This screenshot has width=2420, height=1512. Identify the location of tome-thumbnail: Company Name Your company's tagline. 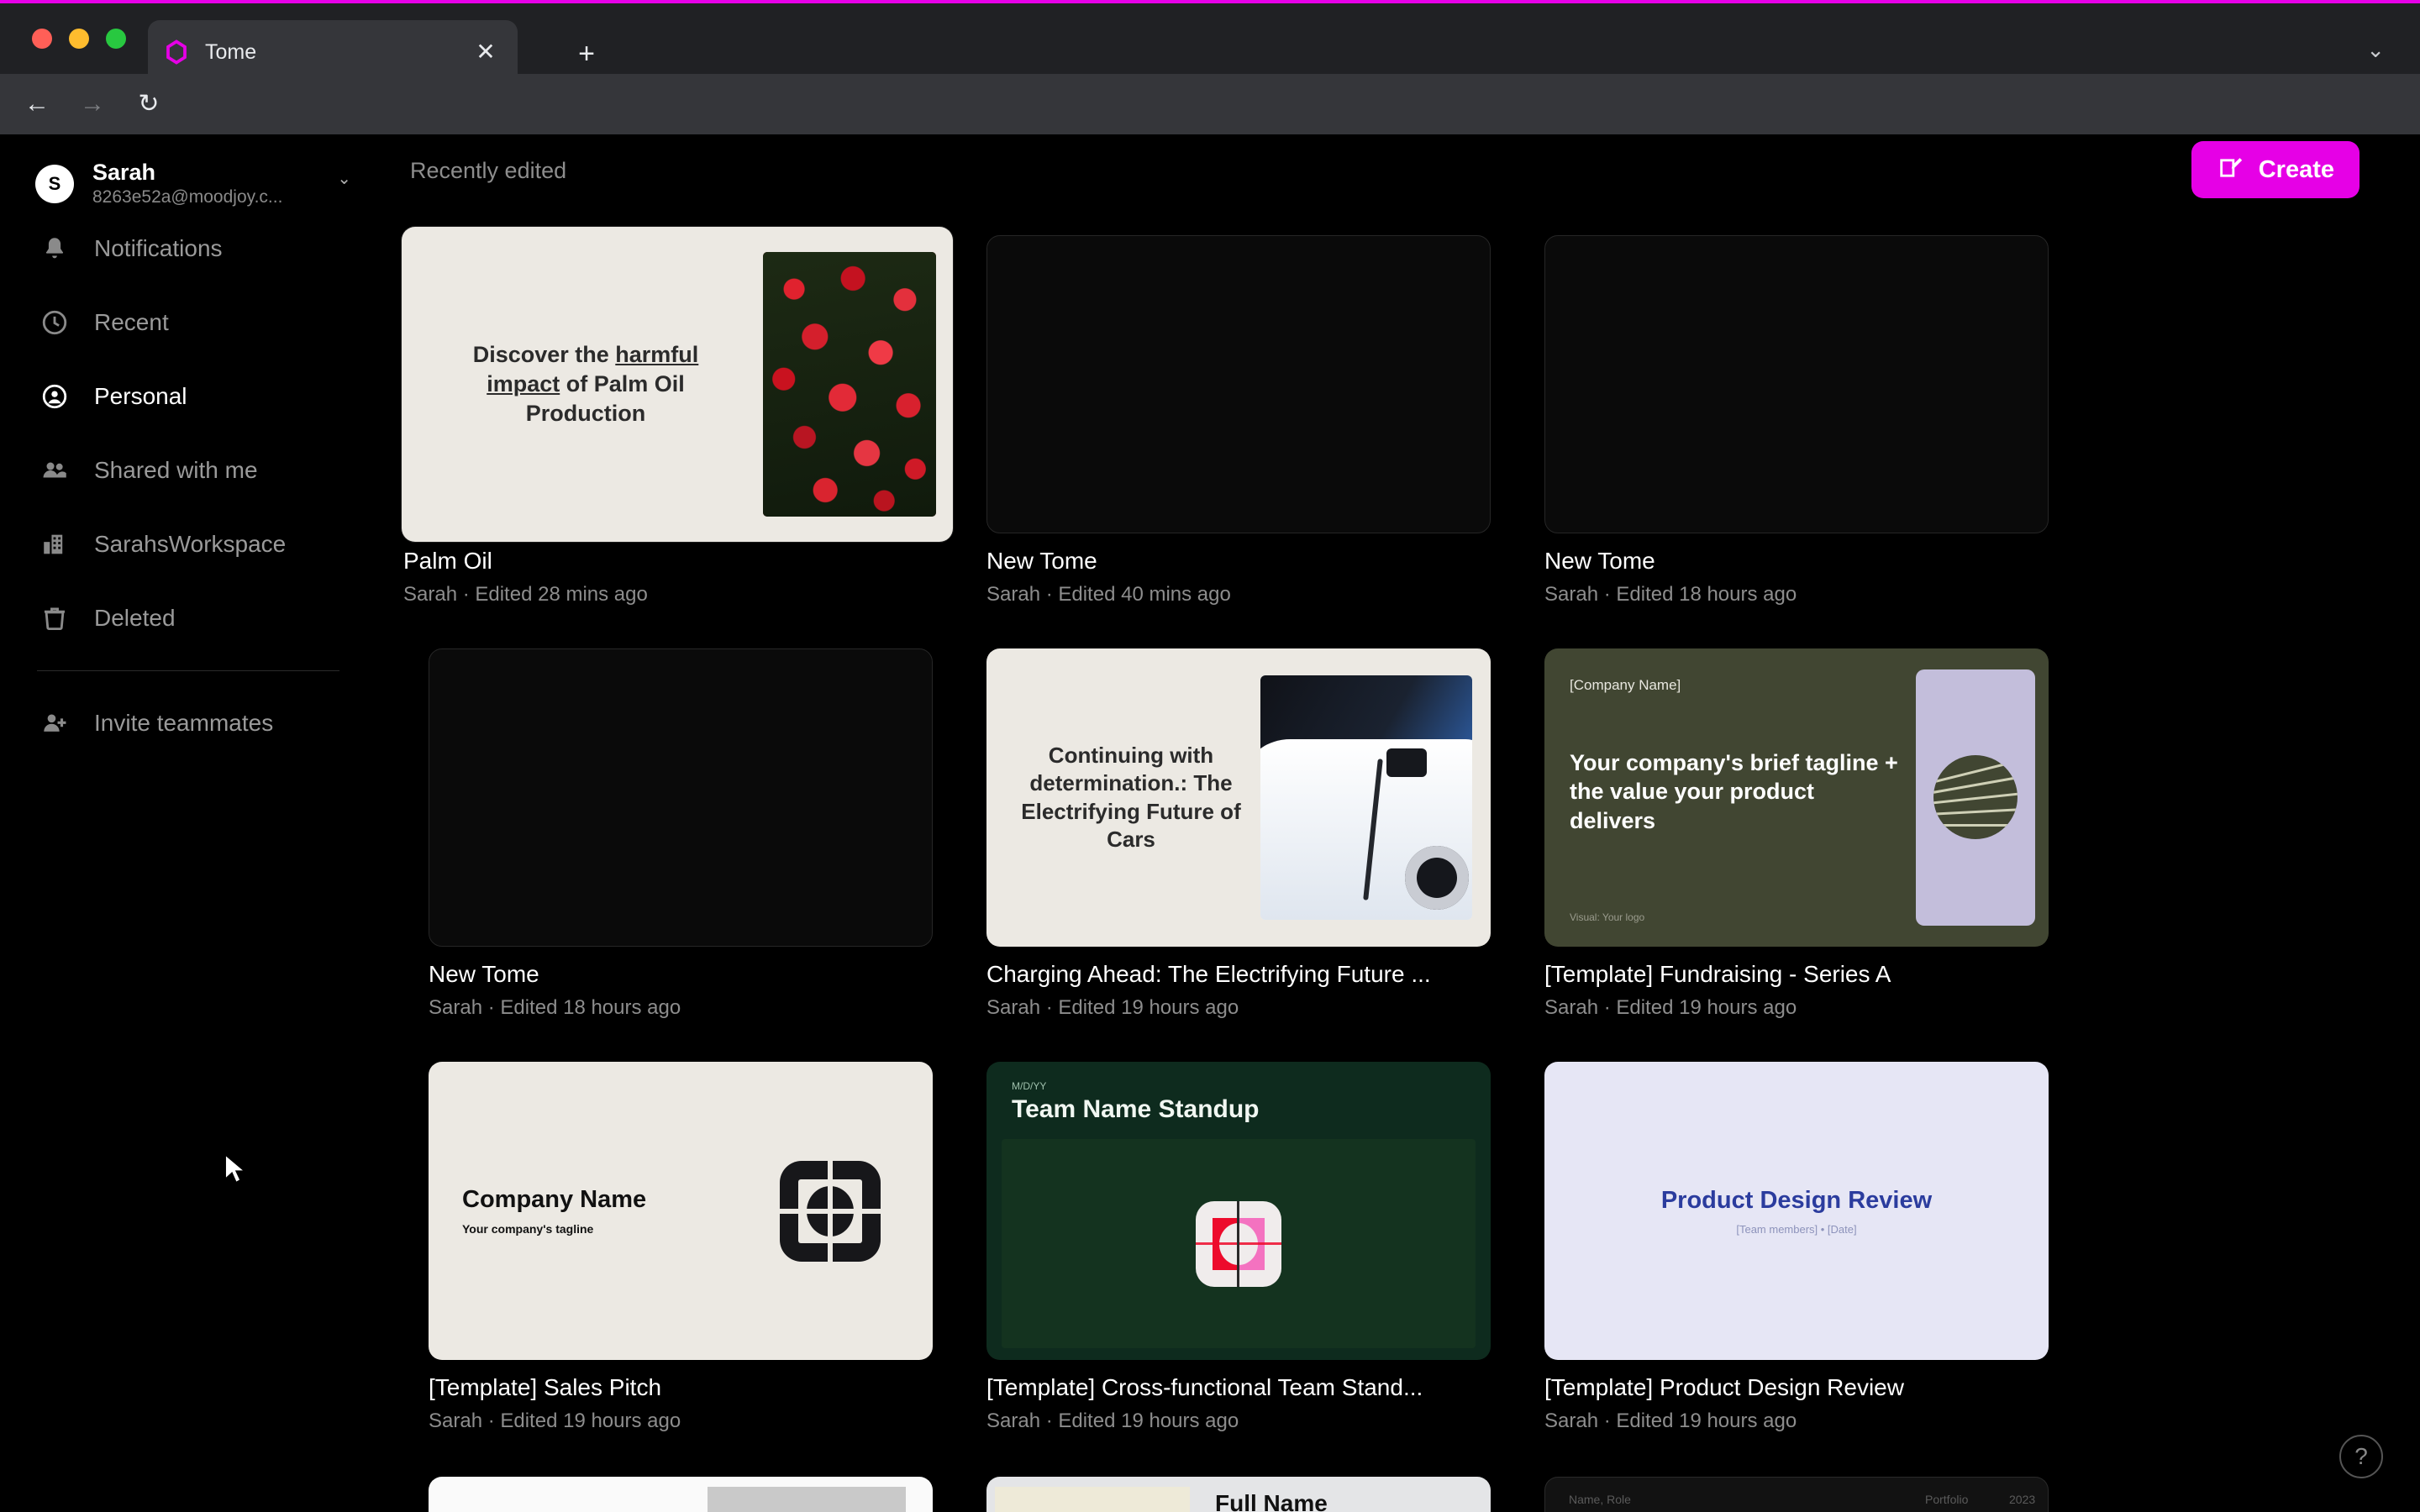
(681, 1211).